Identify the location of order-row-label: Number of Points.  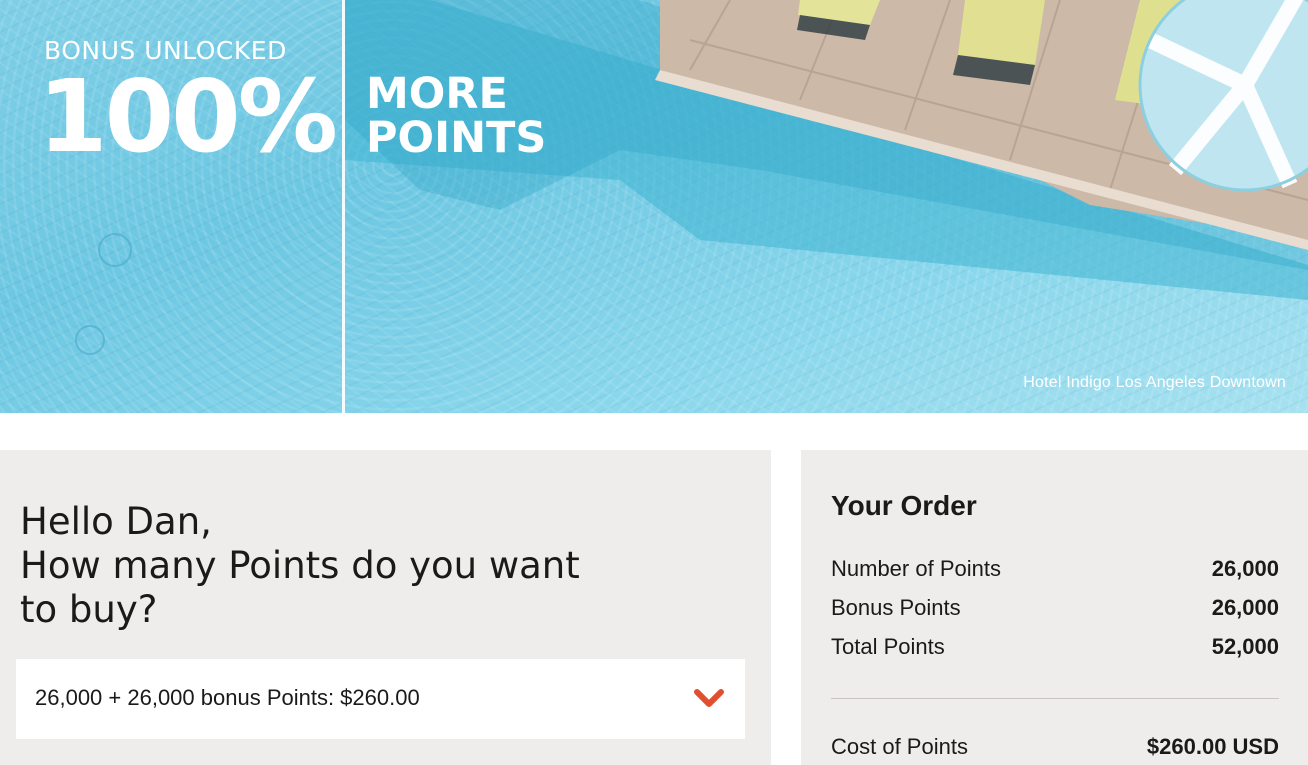
(916, 568).